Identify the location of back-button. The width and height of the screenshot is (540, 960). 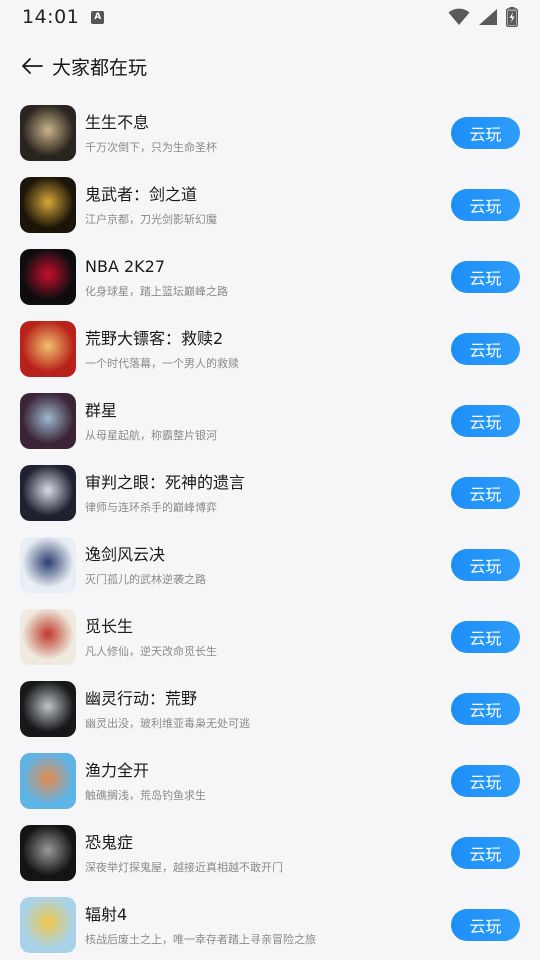
(32, 66).